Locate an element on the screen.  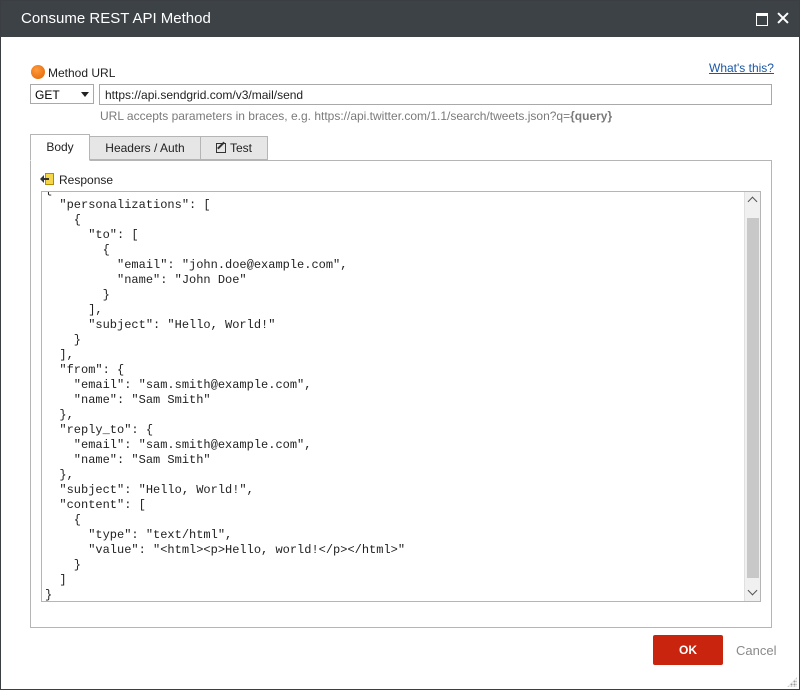
scrollbar-thumb is located at coordinates (753, 398).